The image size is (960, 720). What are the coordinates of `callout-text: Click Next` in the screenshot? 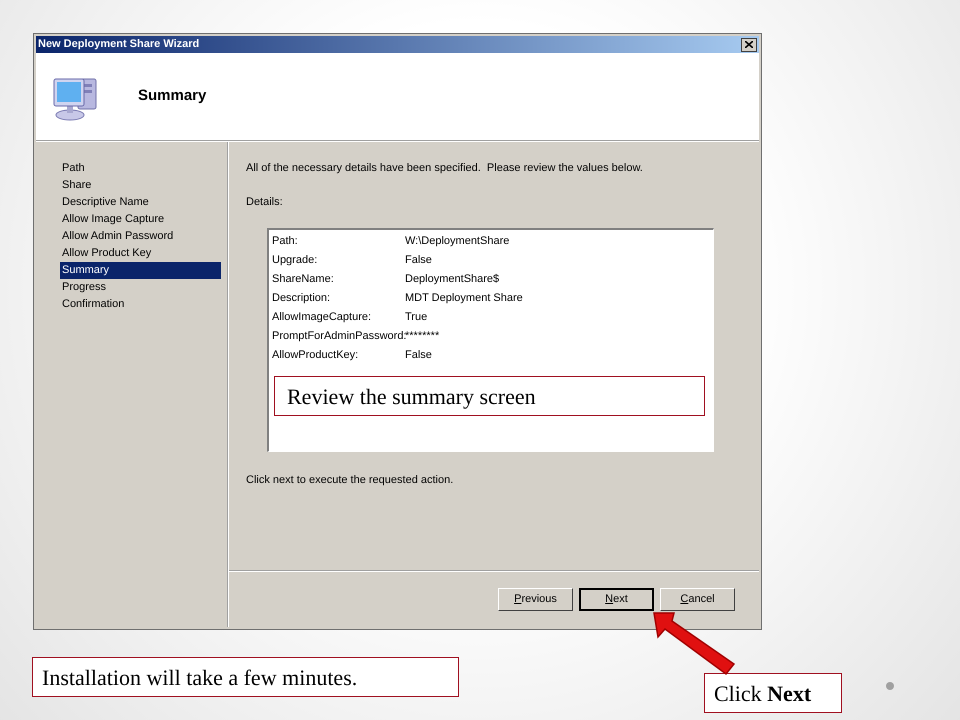 It's located at (773, 693).